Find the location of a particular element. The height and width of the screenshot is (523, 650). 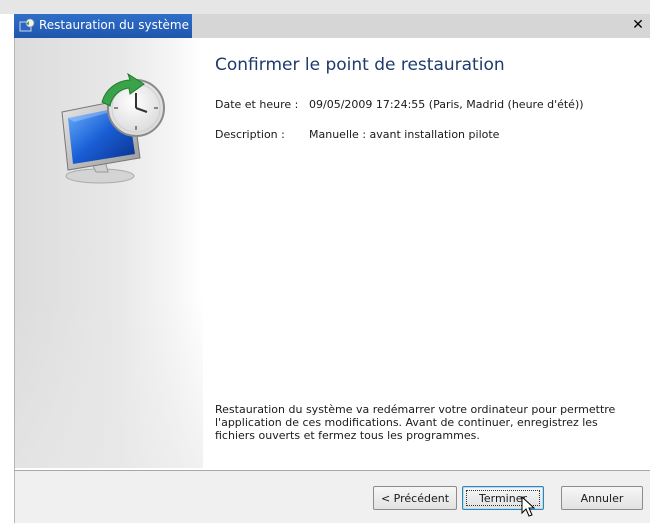

close-button: ✕ is located at coordinates (638, 25).